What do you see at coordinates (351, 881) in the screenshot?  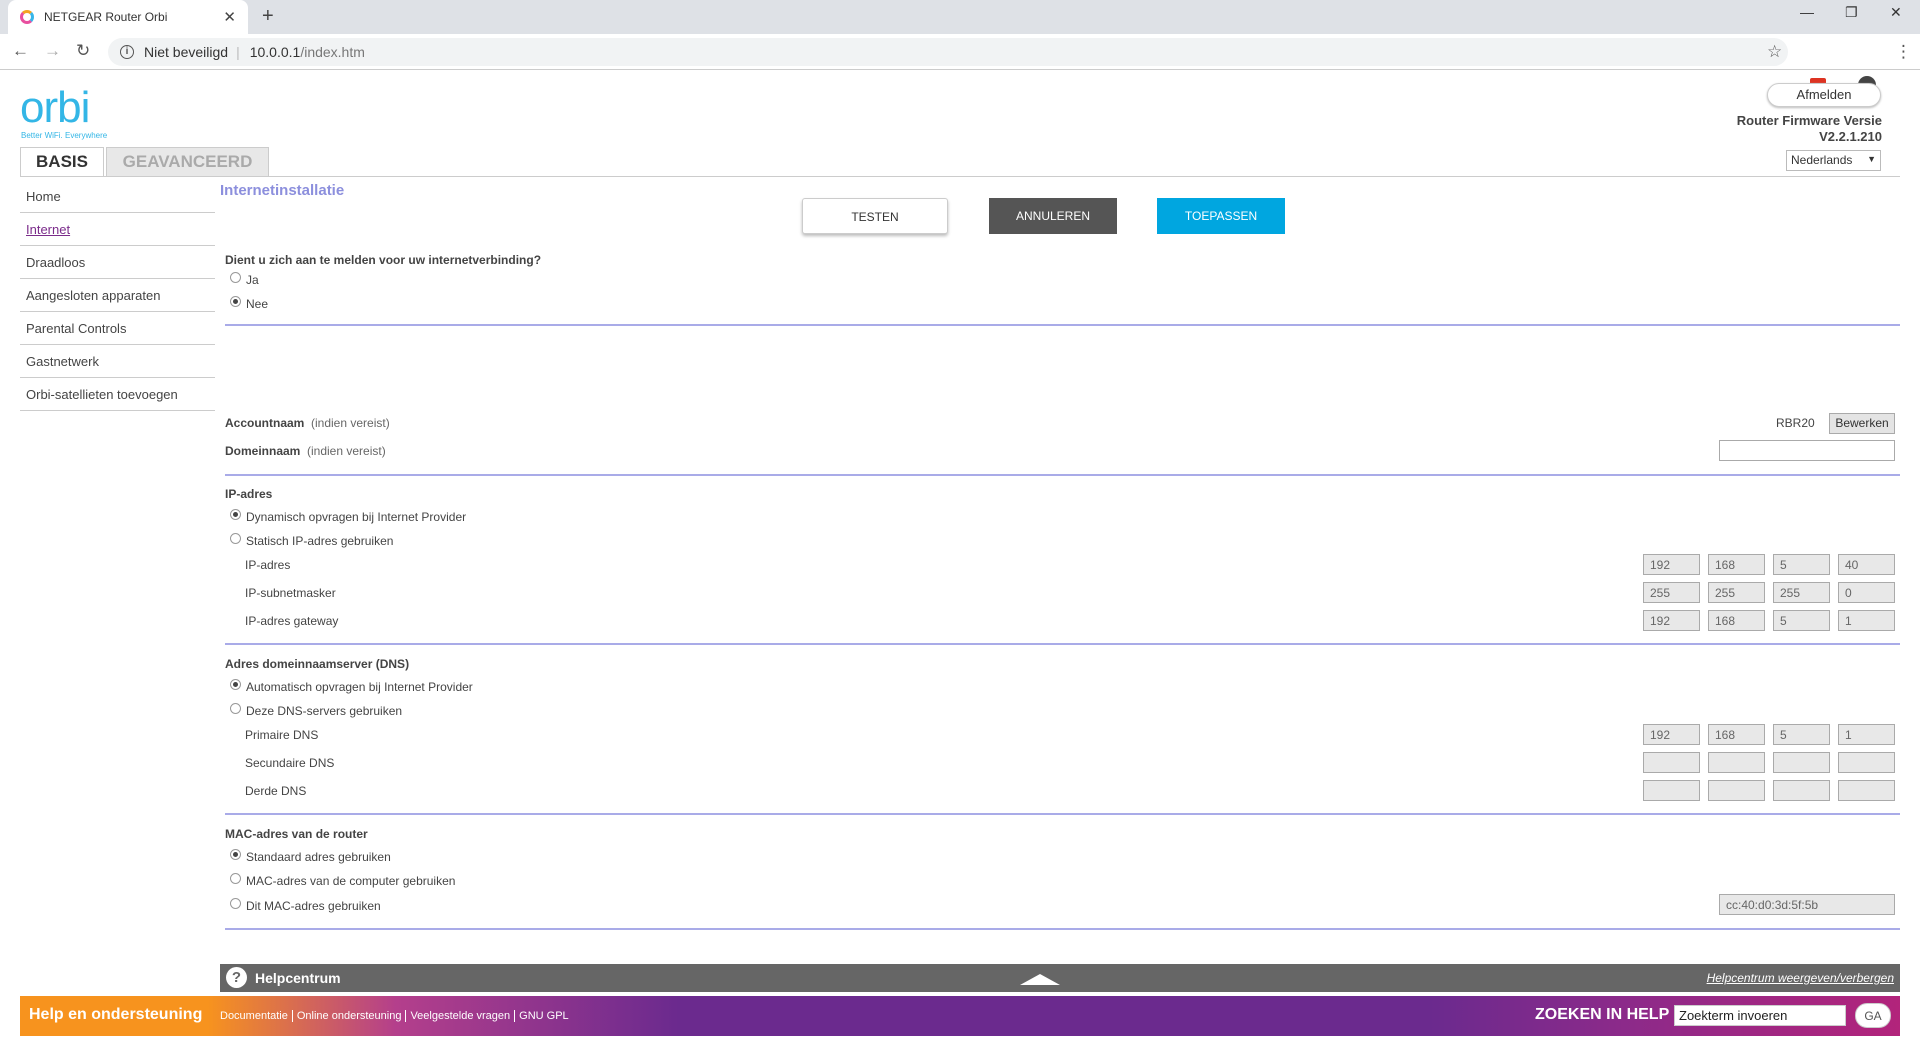 I see `radio-label: MAC-adres van de computer gebruiken` at bounding box center [351, 881].